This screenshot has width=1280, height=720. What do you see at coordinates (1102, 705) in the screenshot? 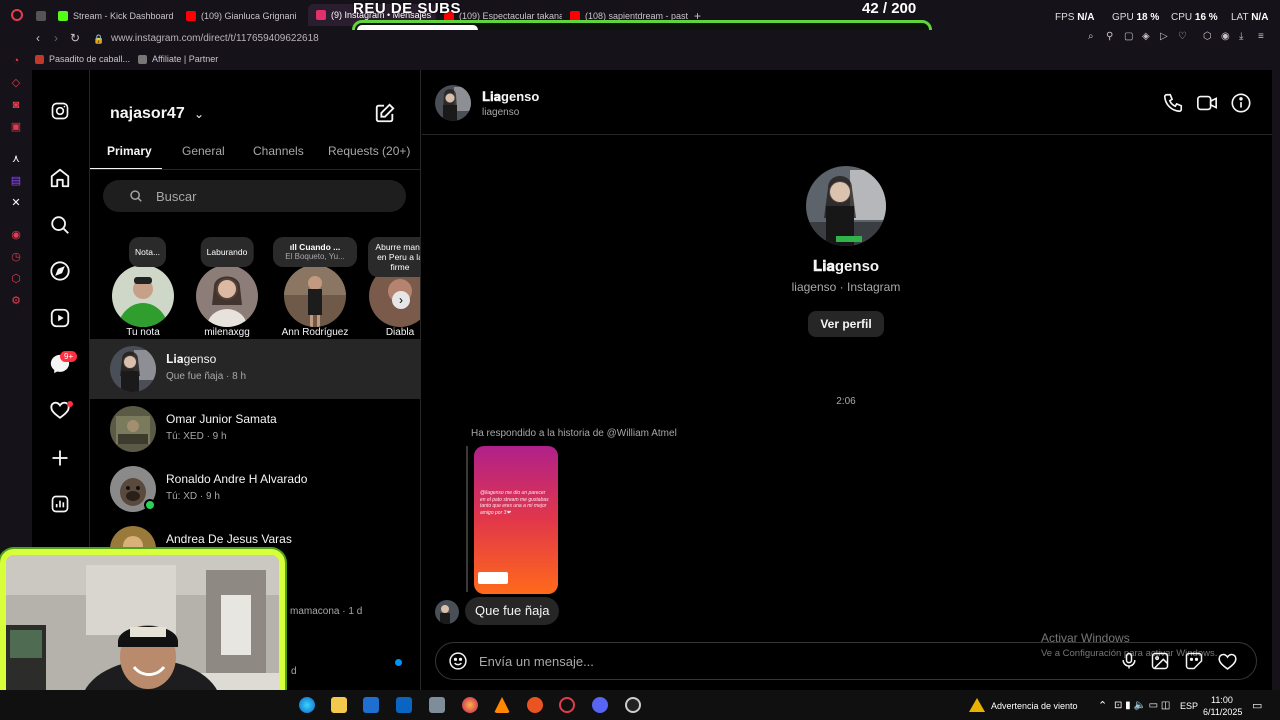
I see `chevron-up-icon: ⌃` at bounding box center [1102, 705].